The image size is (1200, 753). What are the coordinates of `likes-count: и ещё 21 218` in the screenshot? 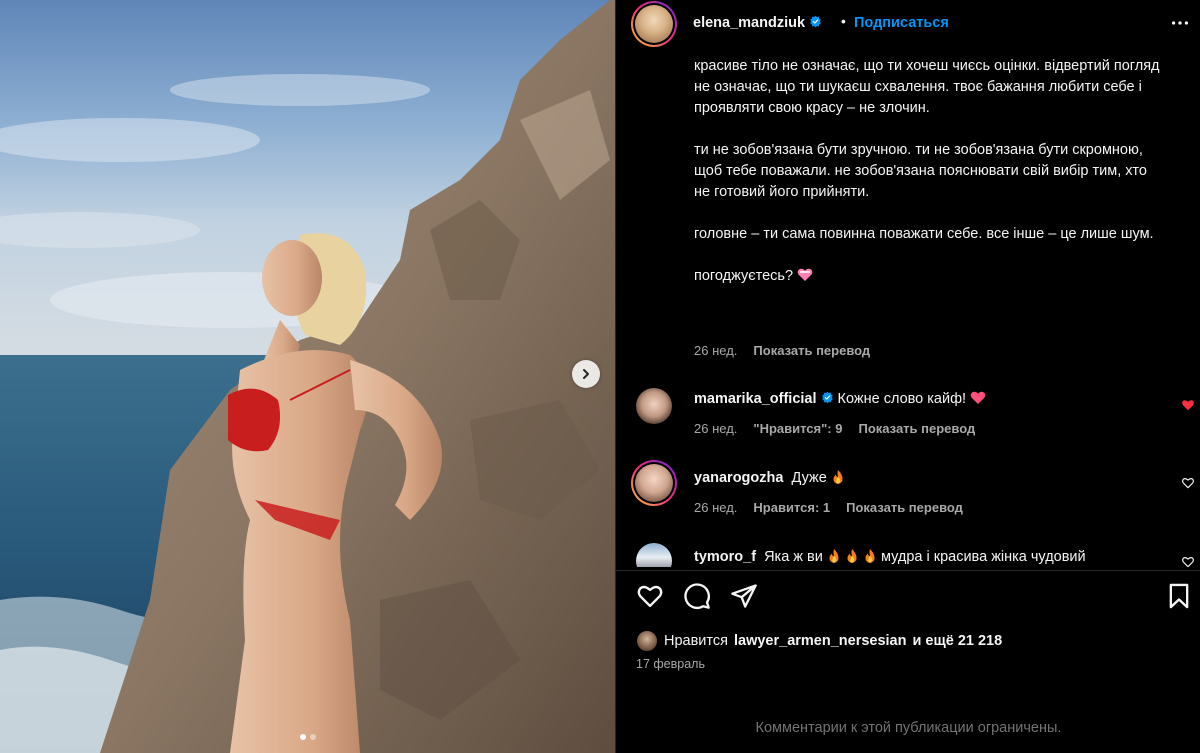 It's located at (957, 641).